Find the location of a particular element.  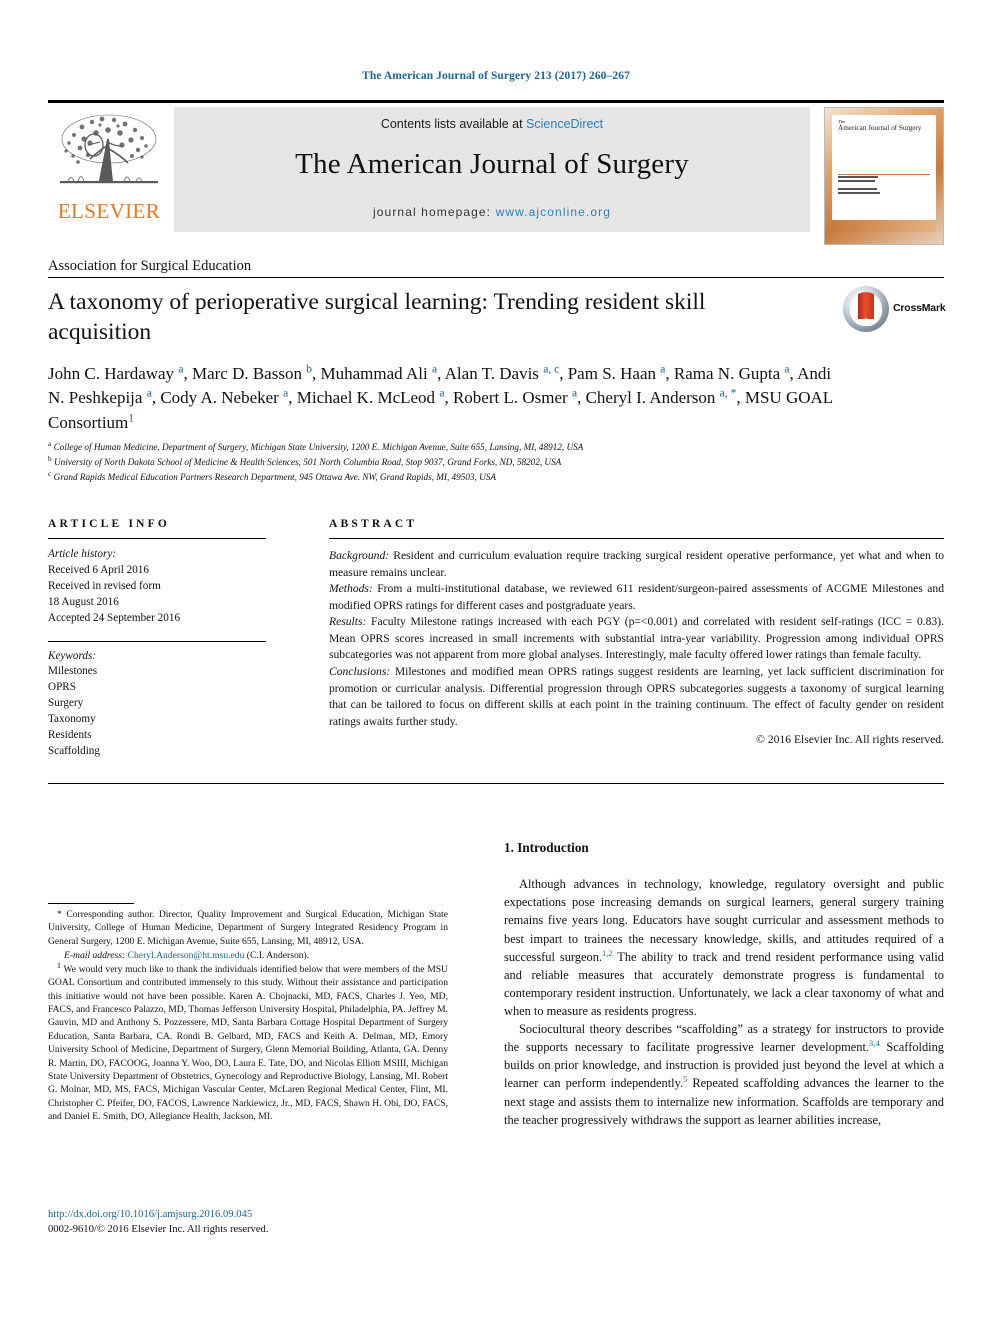

keywords-label: Keywords: is located at coordinates (72, 655).